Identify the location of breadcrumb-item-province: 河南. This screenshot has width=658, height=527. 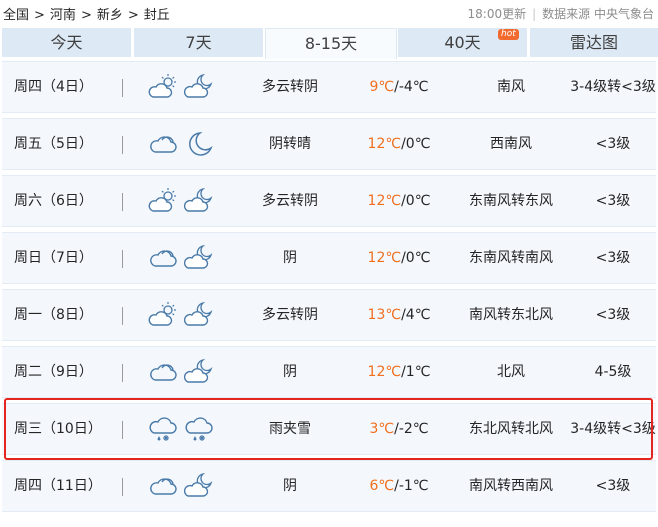
(63, 15).